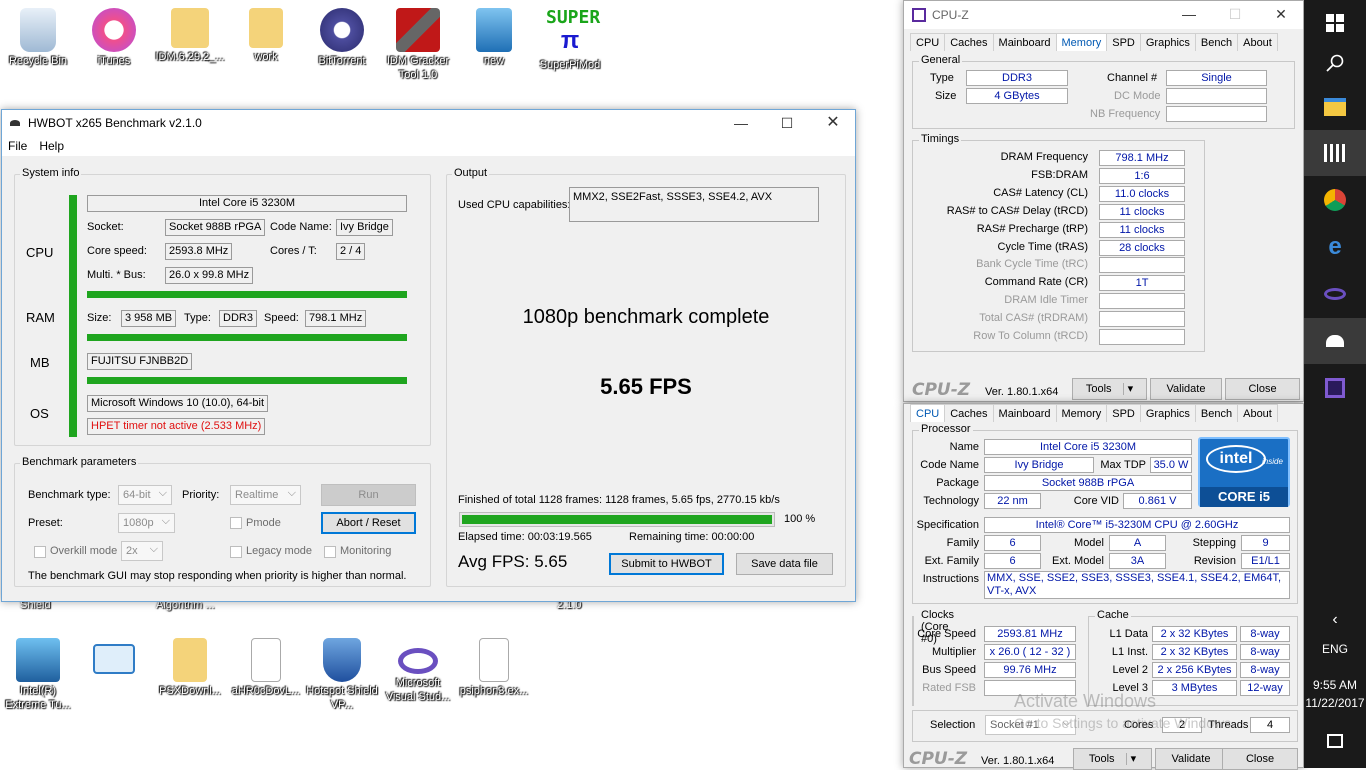 The height and width of the screenshot is (770, 1366). What do you see at coordinates (1189, 14) in the screenshot?
I see `cpuz-minimize-button: —` at bounding box center [1189, 14].